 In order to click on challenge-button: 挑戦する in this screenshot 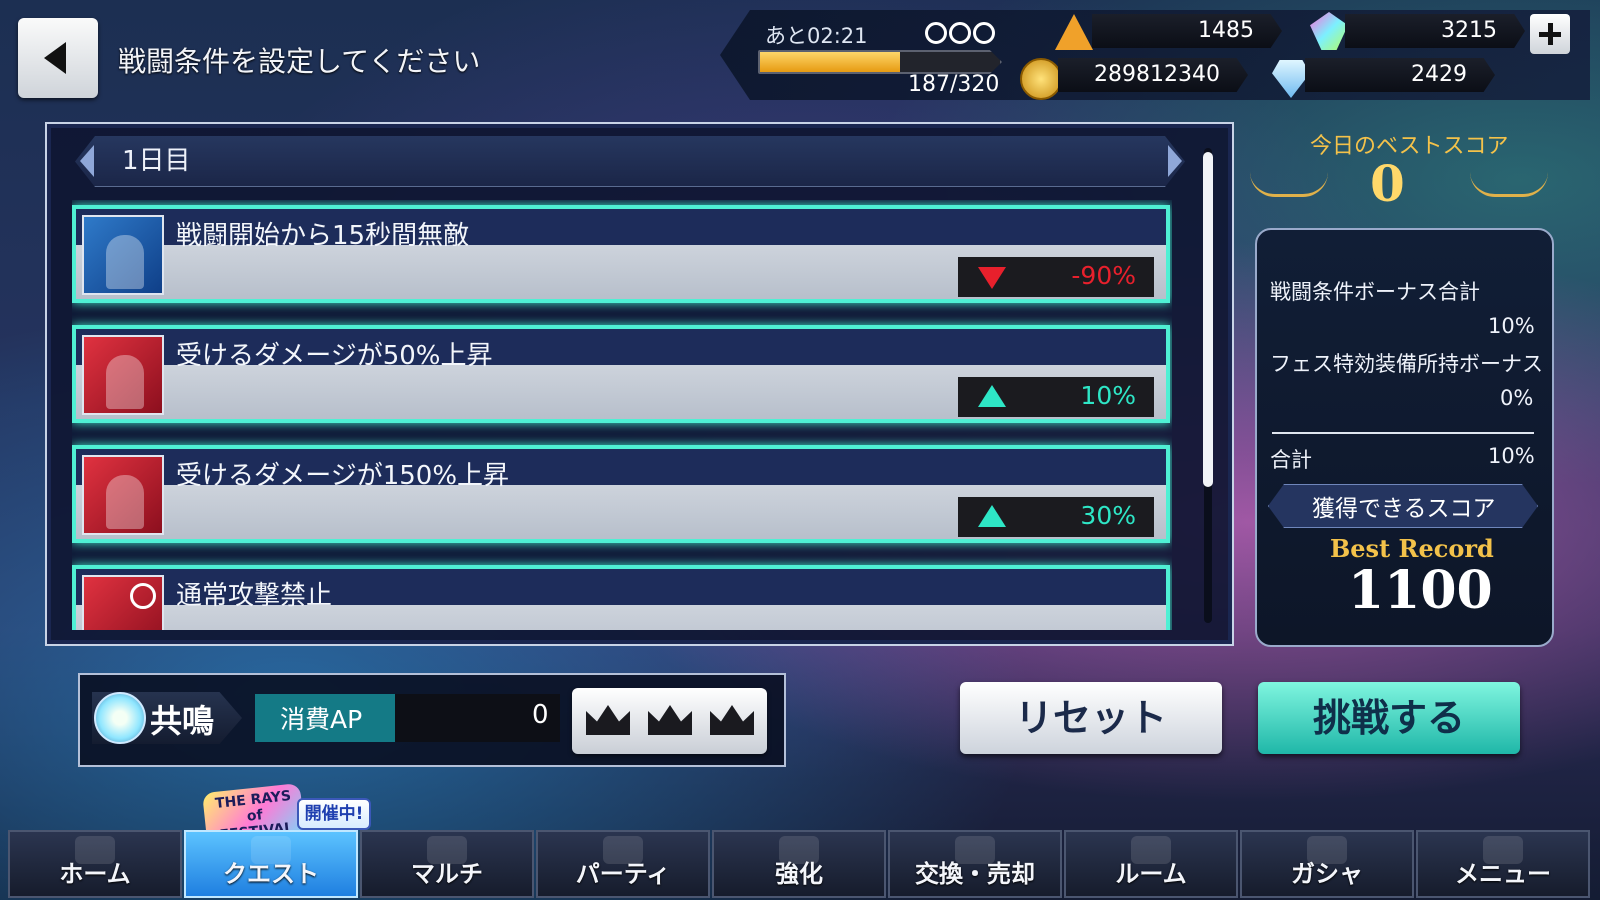, I will do `click(1389, 718)`.